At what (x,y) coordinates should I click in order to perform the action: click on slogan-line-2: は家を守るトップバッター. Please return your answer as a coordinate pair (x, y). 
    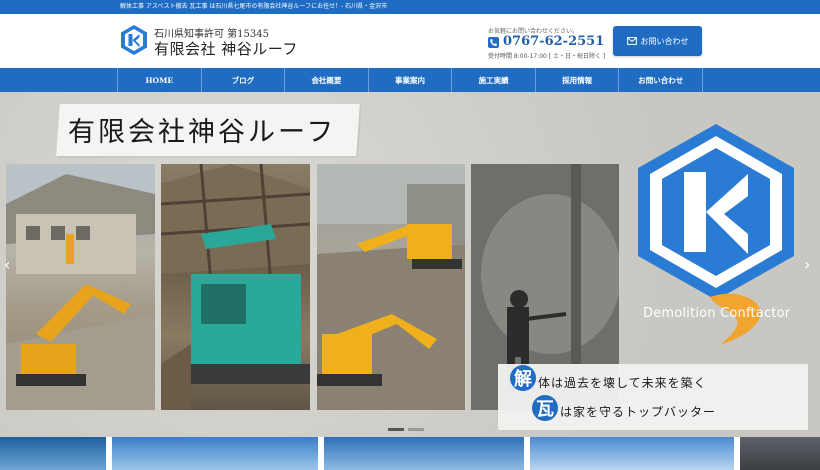
    Looking at the image, I should click on (638, 412).